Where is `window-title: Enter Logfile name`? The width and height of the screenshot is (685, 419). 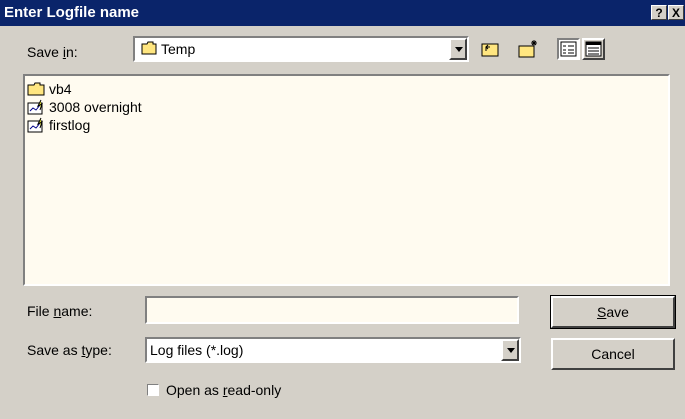 window-title: Enter Logfile name is located at coordinates (72, 12).